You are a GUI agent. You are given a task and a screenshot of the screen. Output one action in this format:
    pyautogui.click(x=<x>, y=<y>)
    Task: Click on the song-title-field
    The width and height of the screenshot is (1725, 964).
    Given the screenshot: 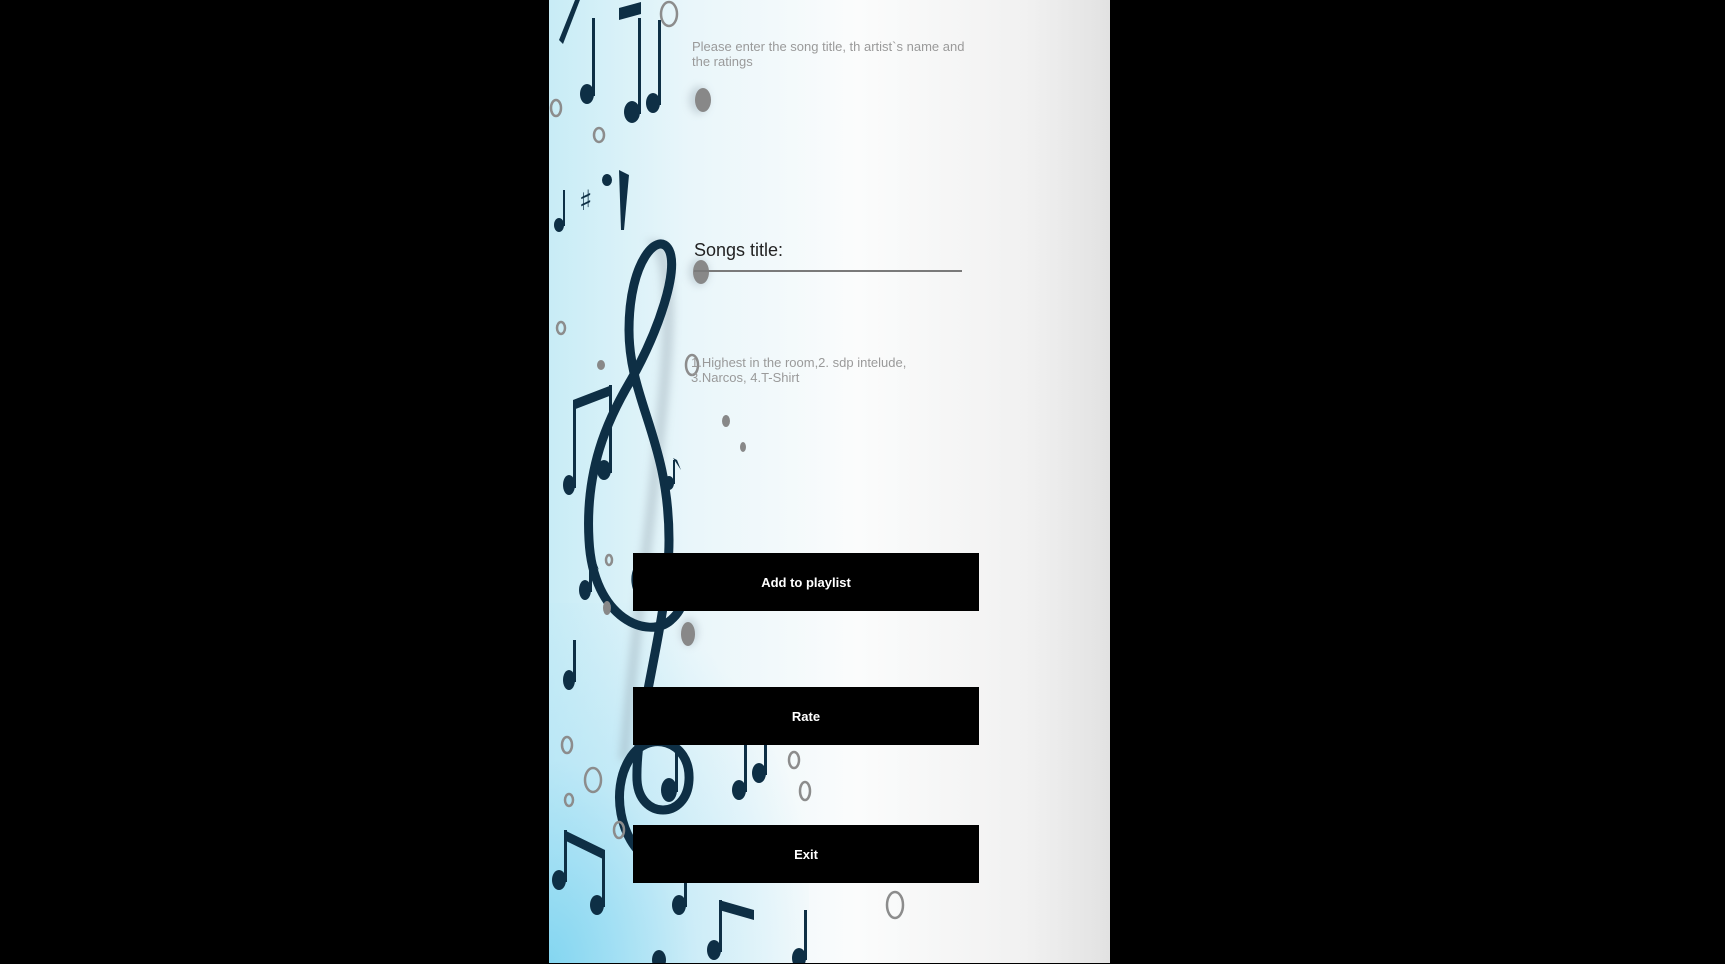 What is the action you would take?
    pyautogui.click(x=828, y=253)
    